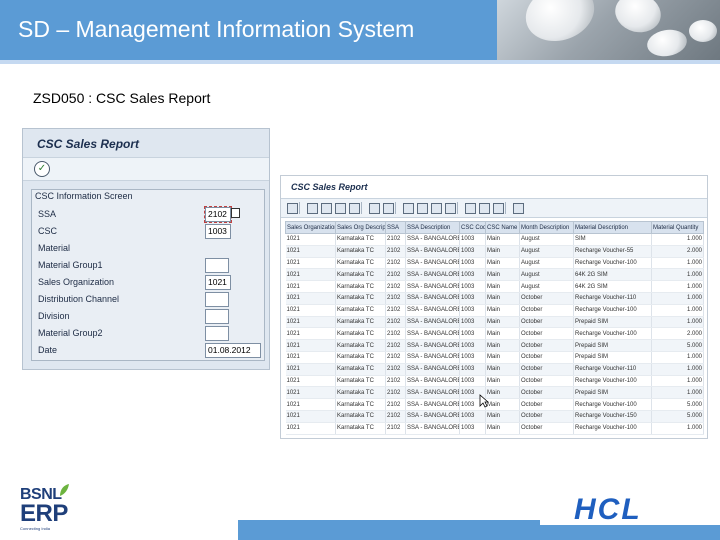 This screenshot has height=540, width=720. Describe the element at coordinates (470, 208) in the screenshot. I see `layout-icon` at that location.